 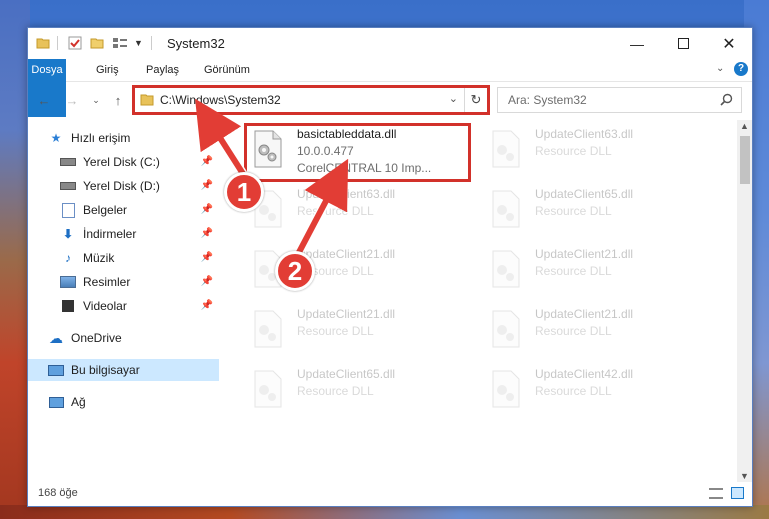 What do you see at coordinates (56, 138) in the screenshot?
I see `star-icon: ★` at bounding box center [56, 138].